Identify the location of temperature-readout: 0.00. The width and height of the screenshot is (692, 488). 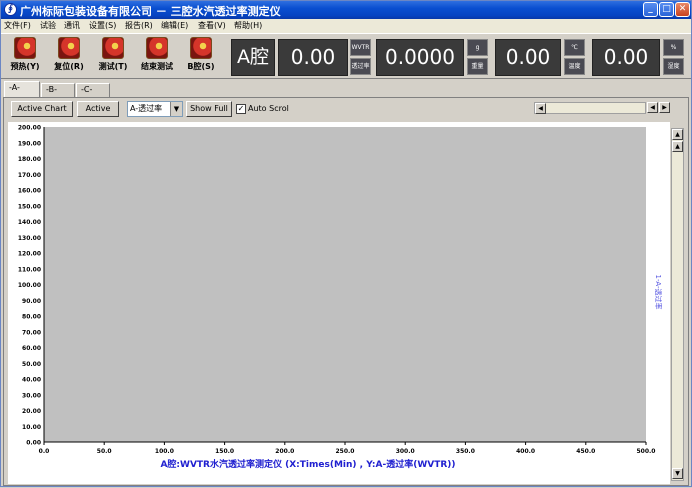
(528, 57).